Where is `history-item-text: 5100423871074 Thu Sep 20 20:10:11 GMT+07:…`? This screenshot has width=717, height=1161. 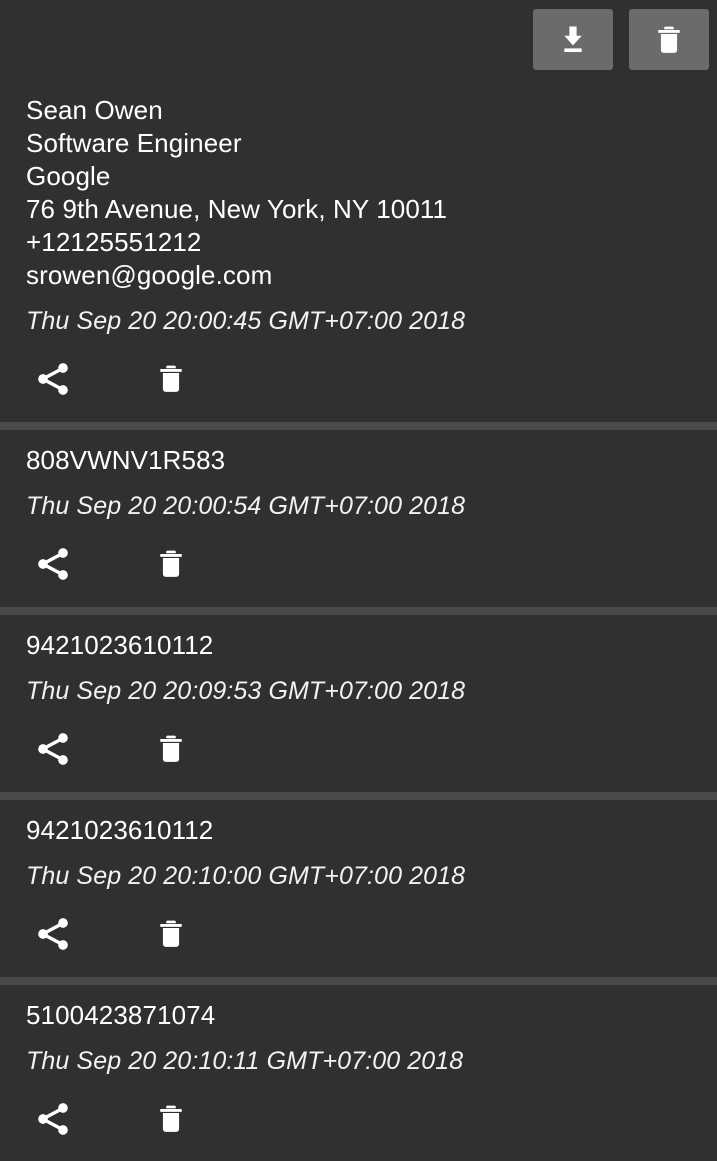
history-item-text: 5100423871074 Thu Sep 20 20:10:11 GMT+07:… is located at coordinates (358, 1038).